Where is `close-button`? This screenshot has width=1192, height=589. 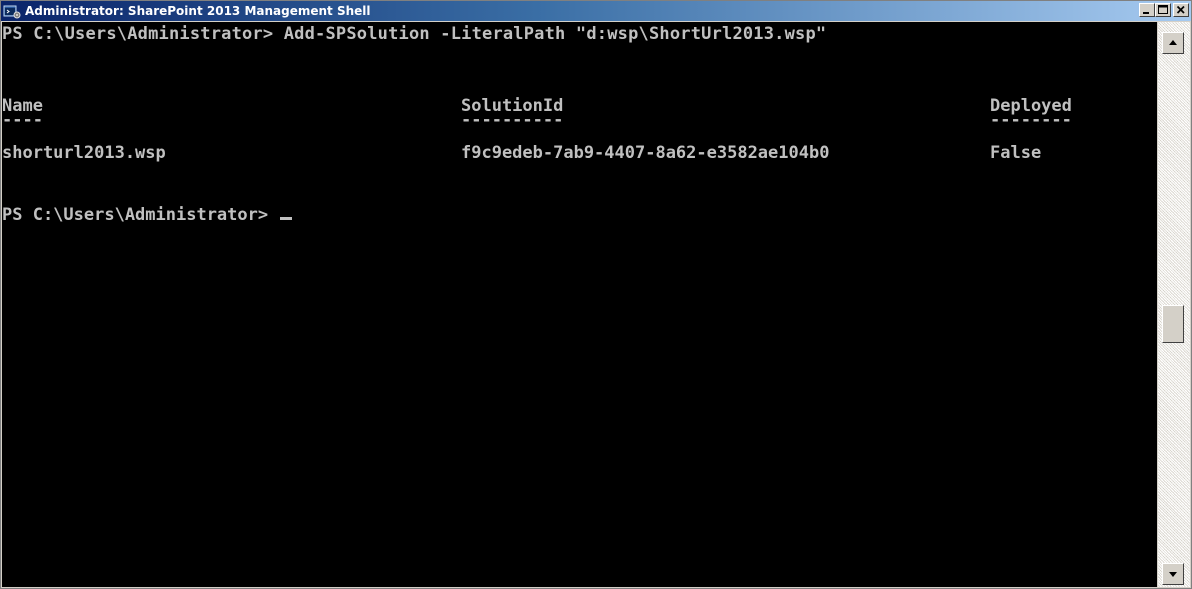 close-button is located at coordinates (1181, 10).